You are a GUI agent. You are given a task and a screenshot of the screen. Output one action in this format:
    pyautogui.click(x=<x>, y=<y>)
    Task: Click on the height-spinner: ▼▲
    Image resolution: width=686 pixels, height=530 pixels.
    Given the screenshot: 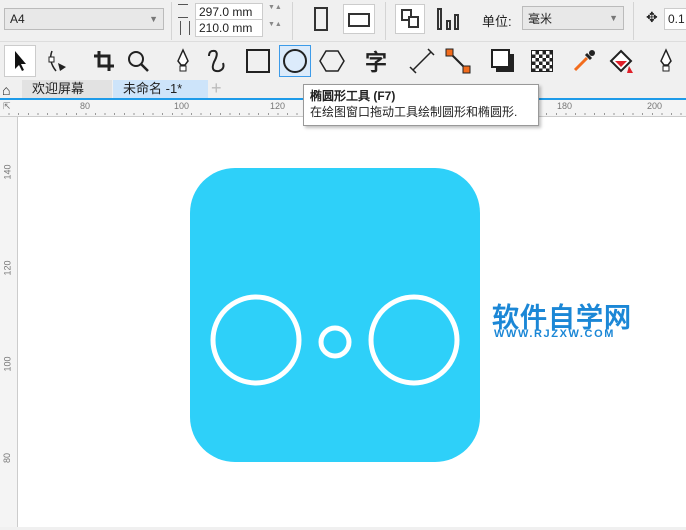 What is the action you would take?
    pyautogui.click(x=275, y=24)
    